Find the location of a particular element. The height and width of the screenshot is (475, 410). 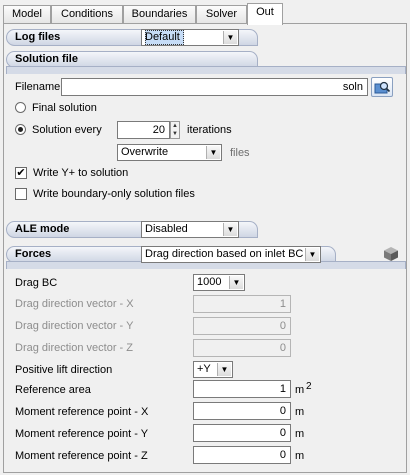

forces-label: Forces is located at coordinates (33, 254).